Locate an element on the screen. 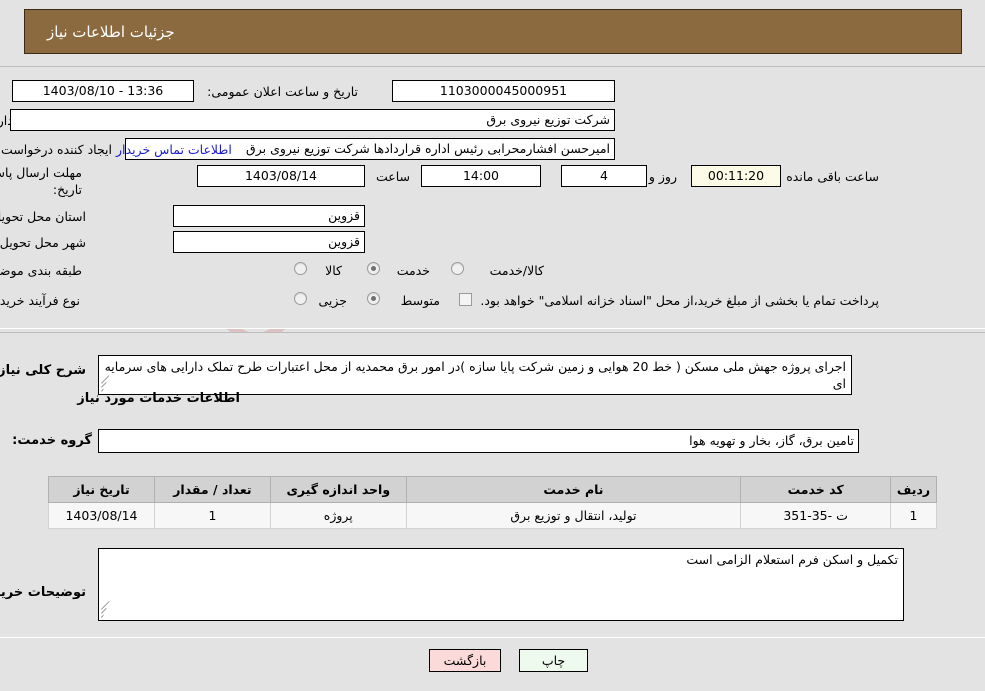 Image resolution: width=985 pixels, height=691 pixels. buyer-notes-label: توضیحات خریدار: is located at coordinates (43, 592).